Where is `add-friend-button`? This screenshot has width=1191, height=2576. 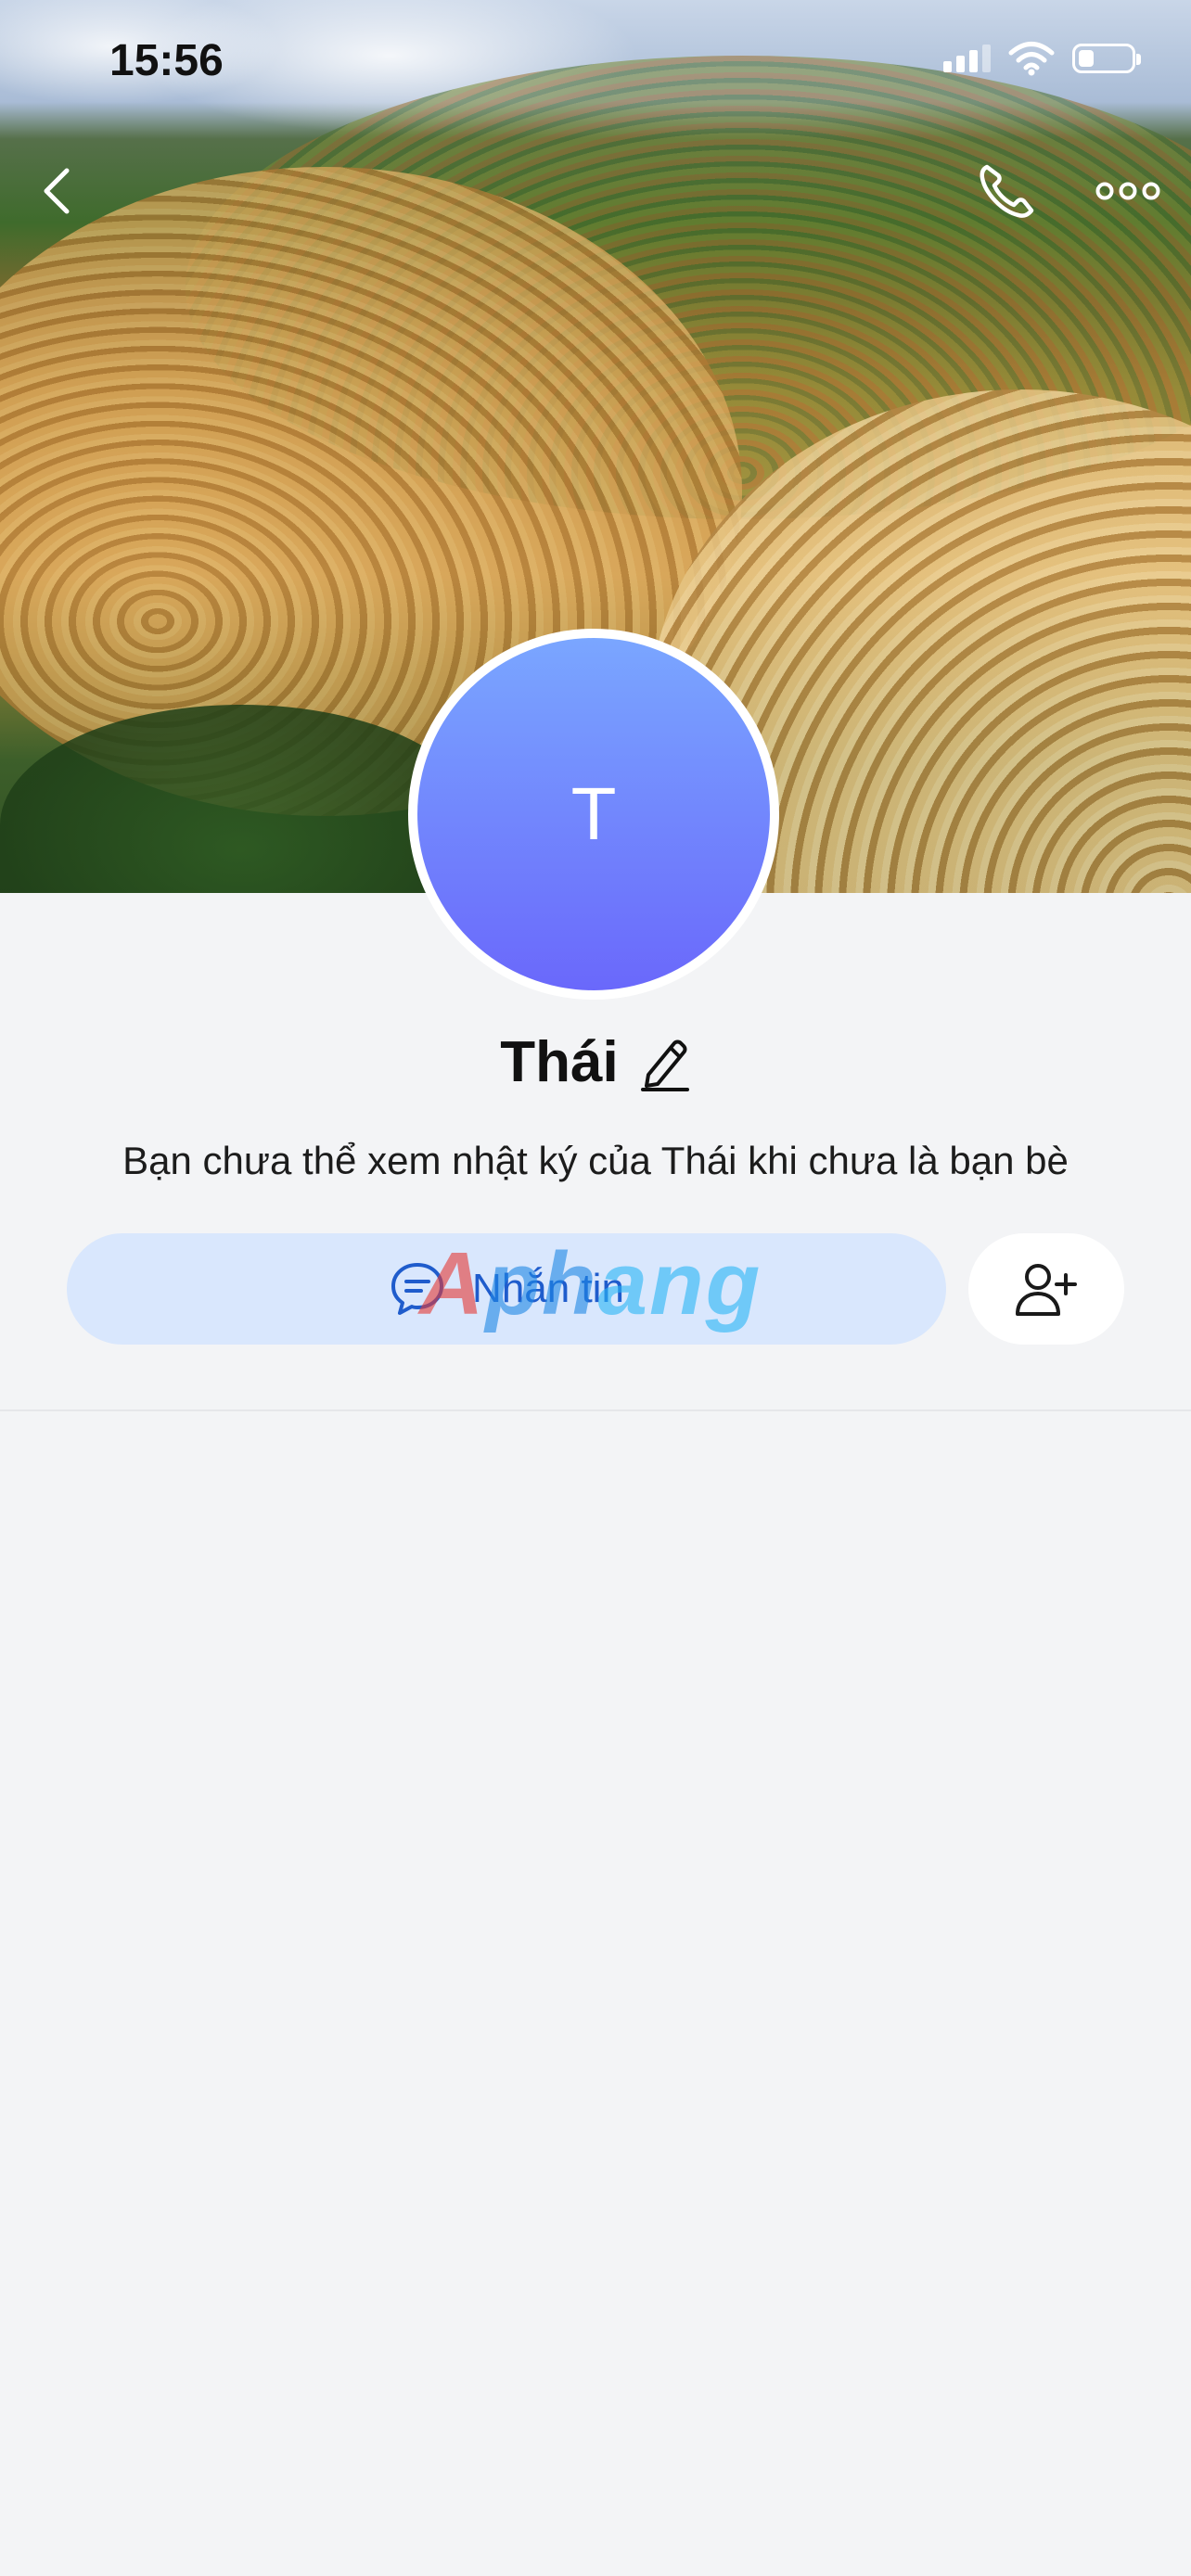 add-friend-button is located at coordinates (1046, 1289).